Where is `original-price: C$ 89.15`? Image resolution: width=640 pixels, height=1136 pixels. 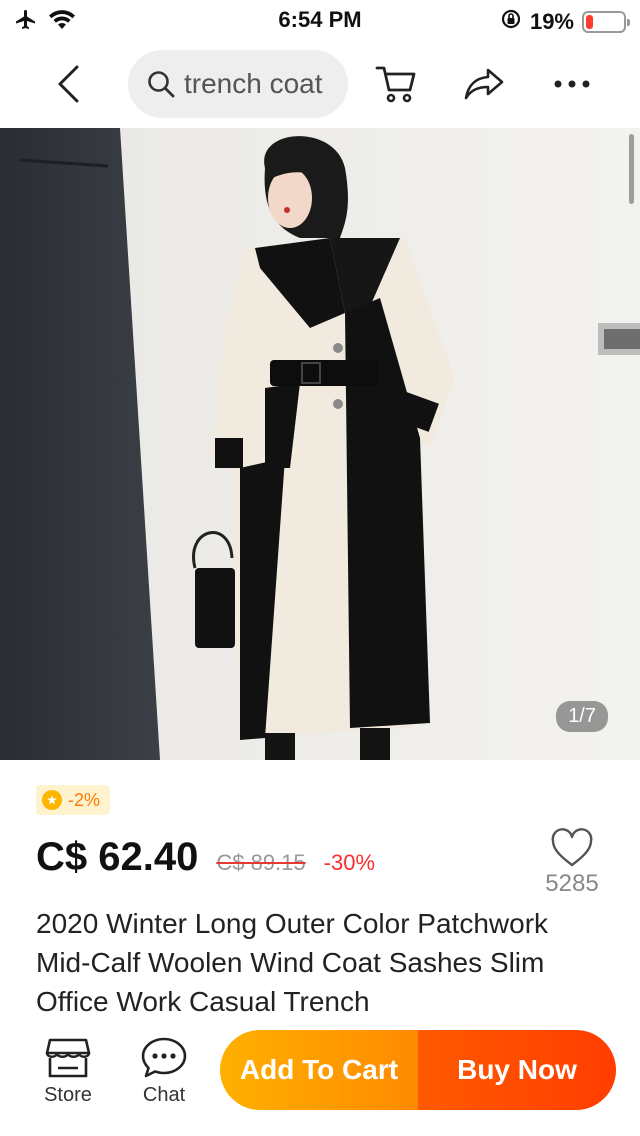 original-price: C$ 89.15 is located at coordinates (261, 862).